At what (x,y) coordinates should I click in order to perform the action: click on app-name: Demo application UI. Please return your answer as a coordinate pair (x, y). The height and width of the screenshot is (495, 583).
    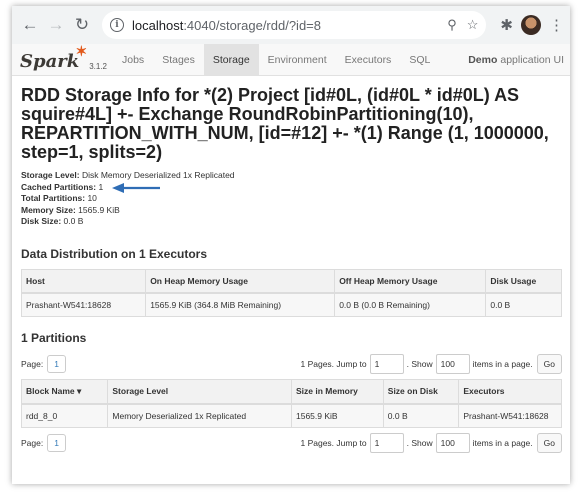
    Looking at the image, I should click on (516, 60).